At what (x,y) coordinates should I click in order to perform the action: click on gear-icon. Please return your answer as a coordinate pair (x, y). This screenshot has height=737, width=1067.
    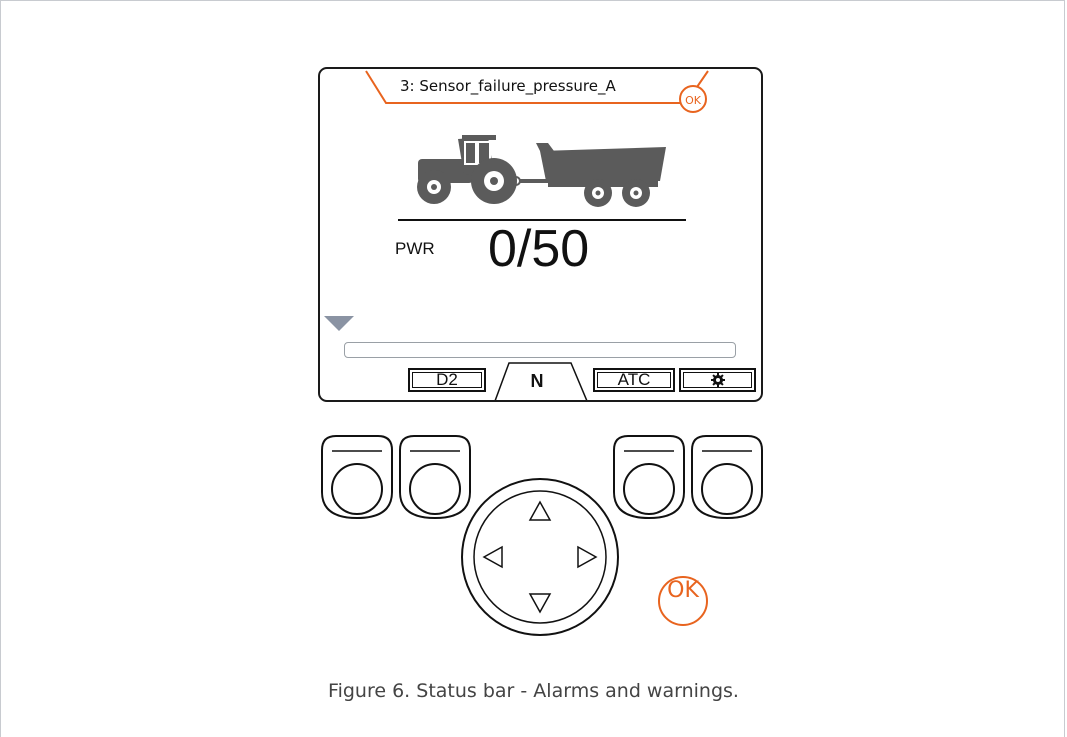
    Looking at the image, I should click on (717, 380).